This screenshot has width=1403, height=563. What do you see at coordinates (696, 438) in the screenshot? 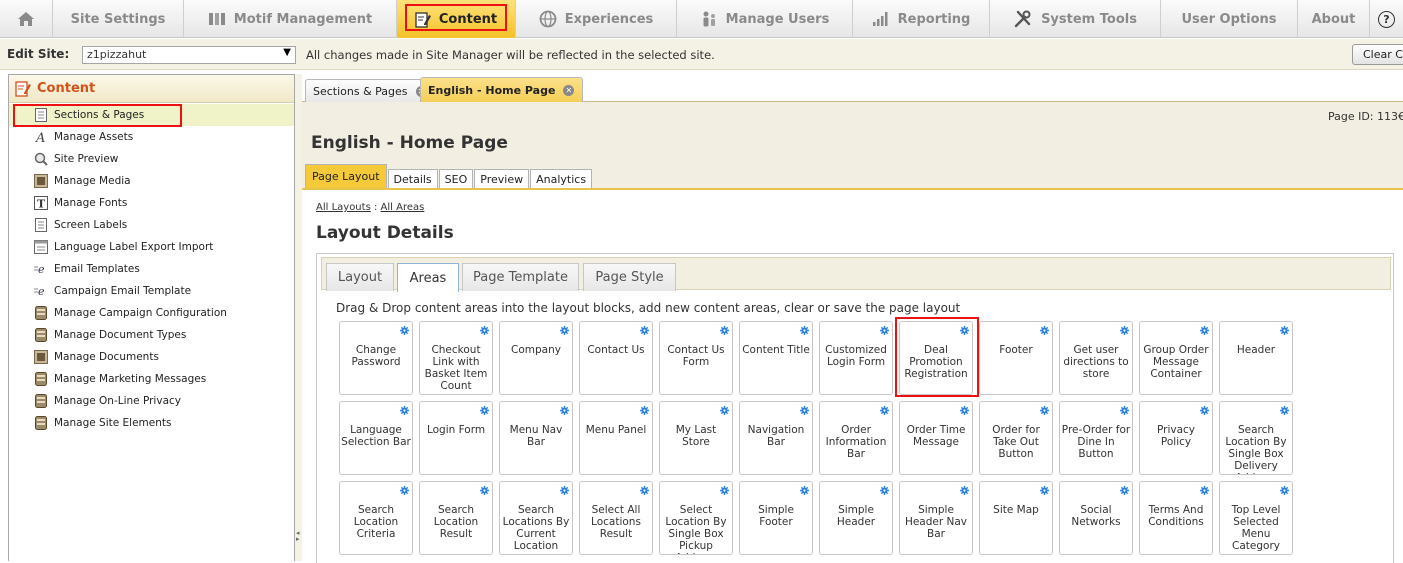
I see `content-area-tile: My Last Store` at bounding box center [696, 438].